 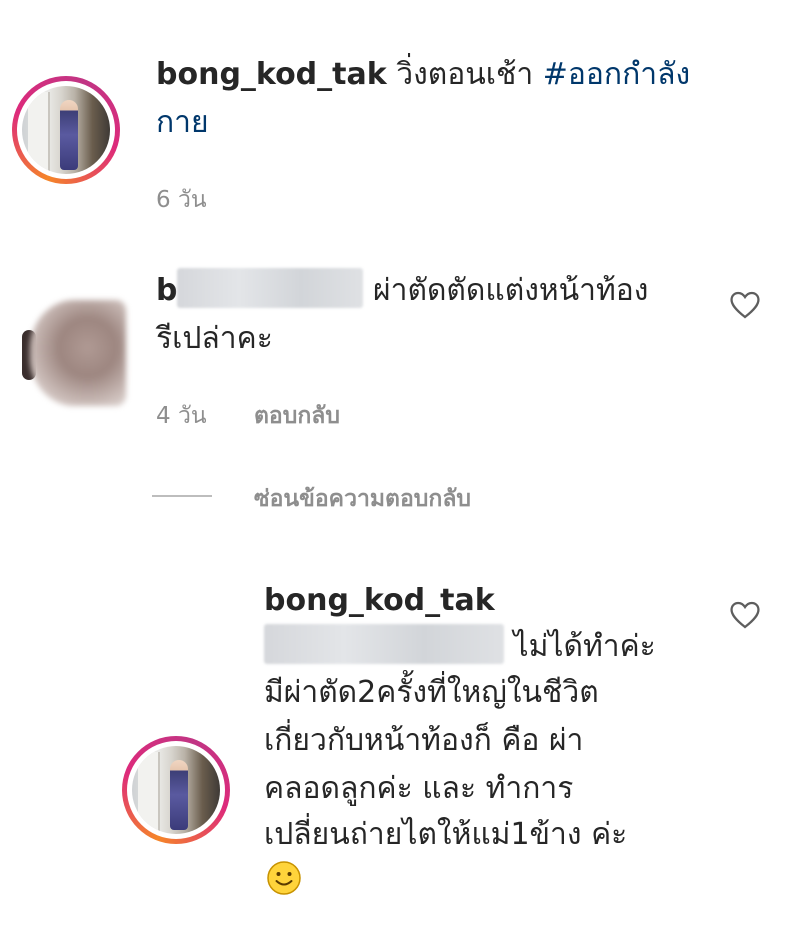 I want to click on reply-line-3: เกี่ยวกับหน้าท้องก็ คือ ผ่า, so click(x=424, y=740).